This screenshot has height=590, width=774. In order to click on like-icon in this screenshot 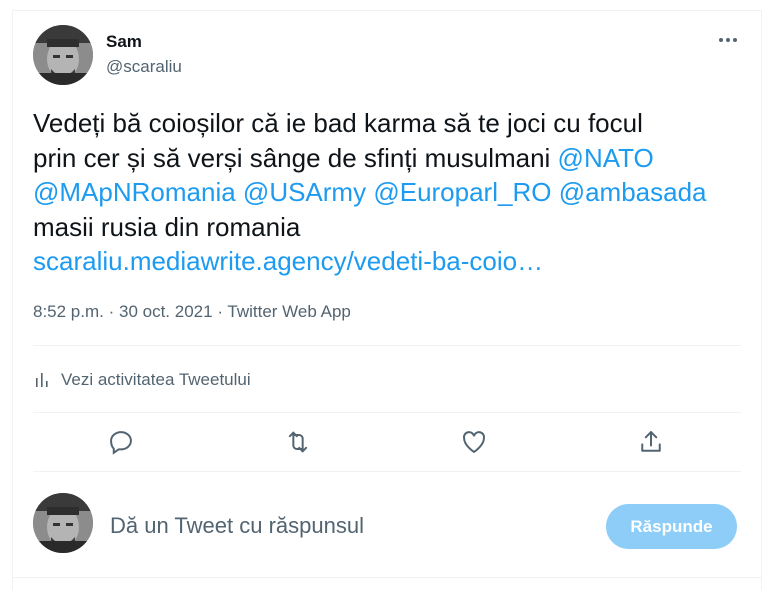, I will do `click(474, 442)`.